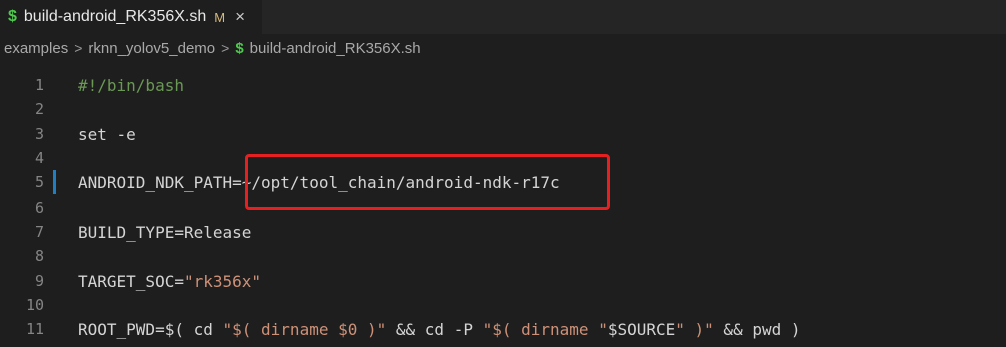 The image size is (1006, 347). What do you see at coordinates (503, 85) in the screenshot?
I see `code-line: 1 #!/bin/bash` at bounding box center [503, 85].